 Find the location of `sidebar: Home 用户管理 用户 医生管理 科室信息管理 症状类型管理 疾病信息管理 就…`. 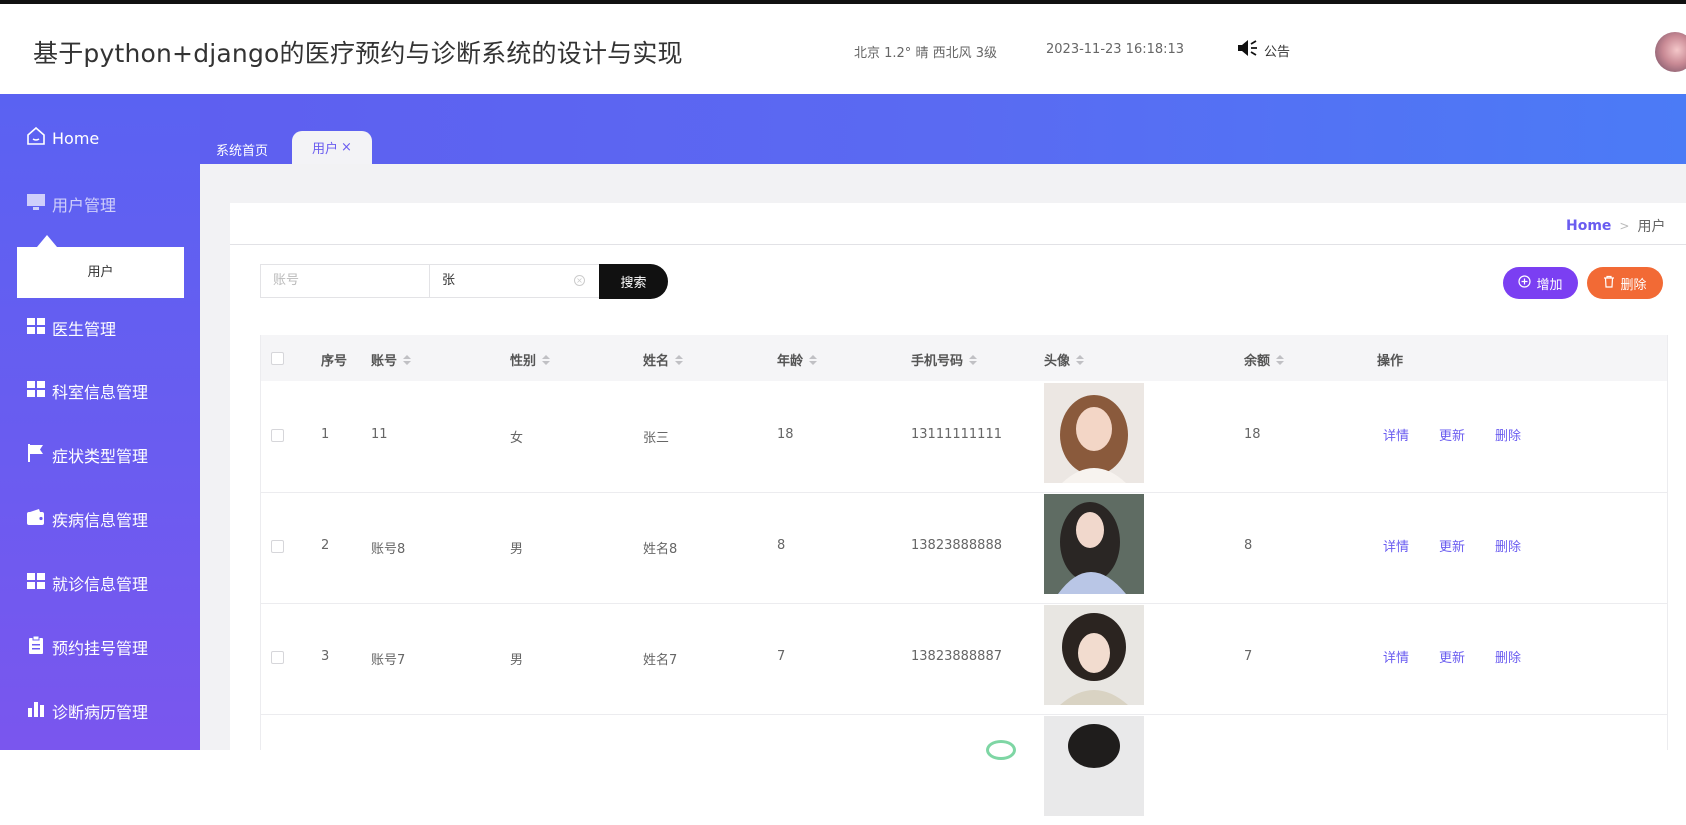

sidebar: Home 用户管理 用户 医生管理 科室信息管理 症状类型管理 疾病信息管理 就… is located at coordinates (100, 422).